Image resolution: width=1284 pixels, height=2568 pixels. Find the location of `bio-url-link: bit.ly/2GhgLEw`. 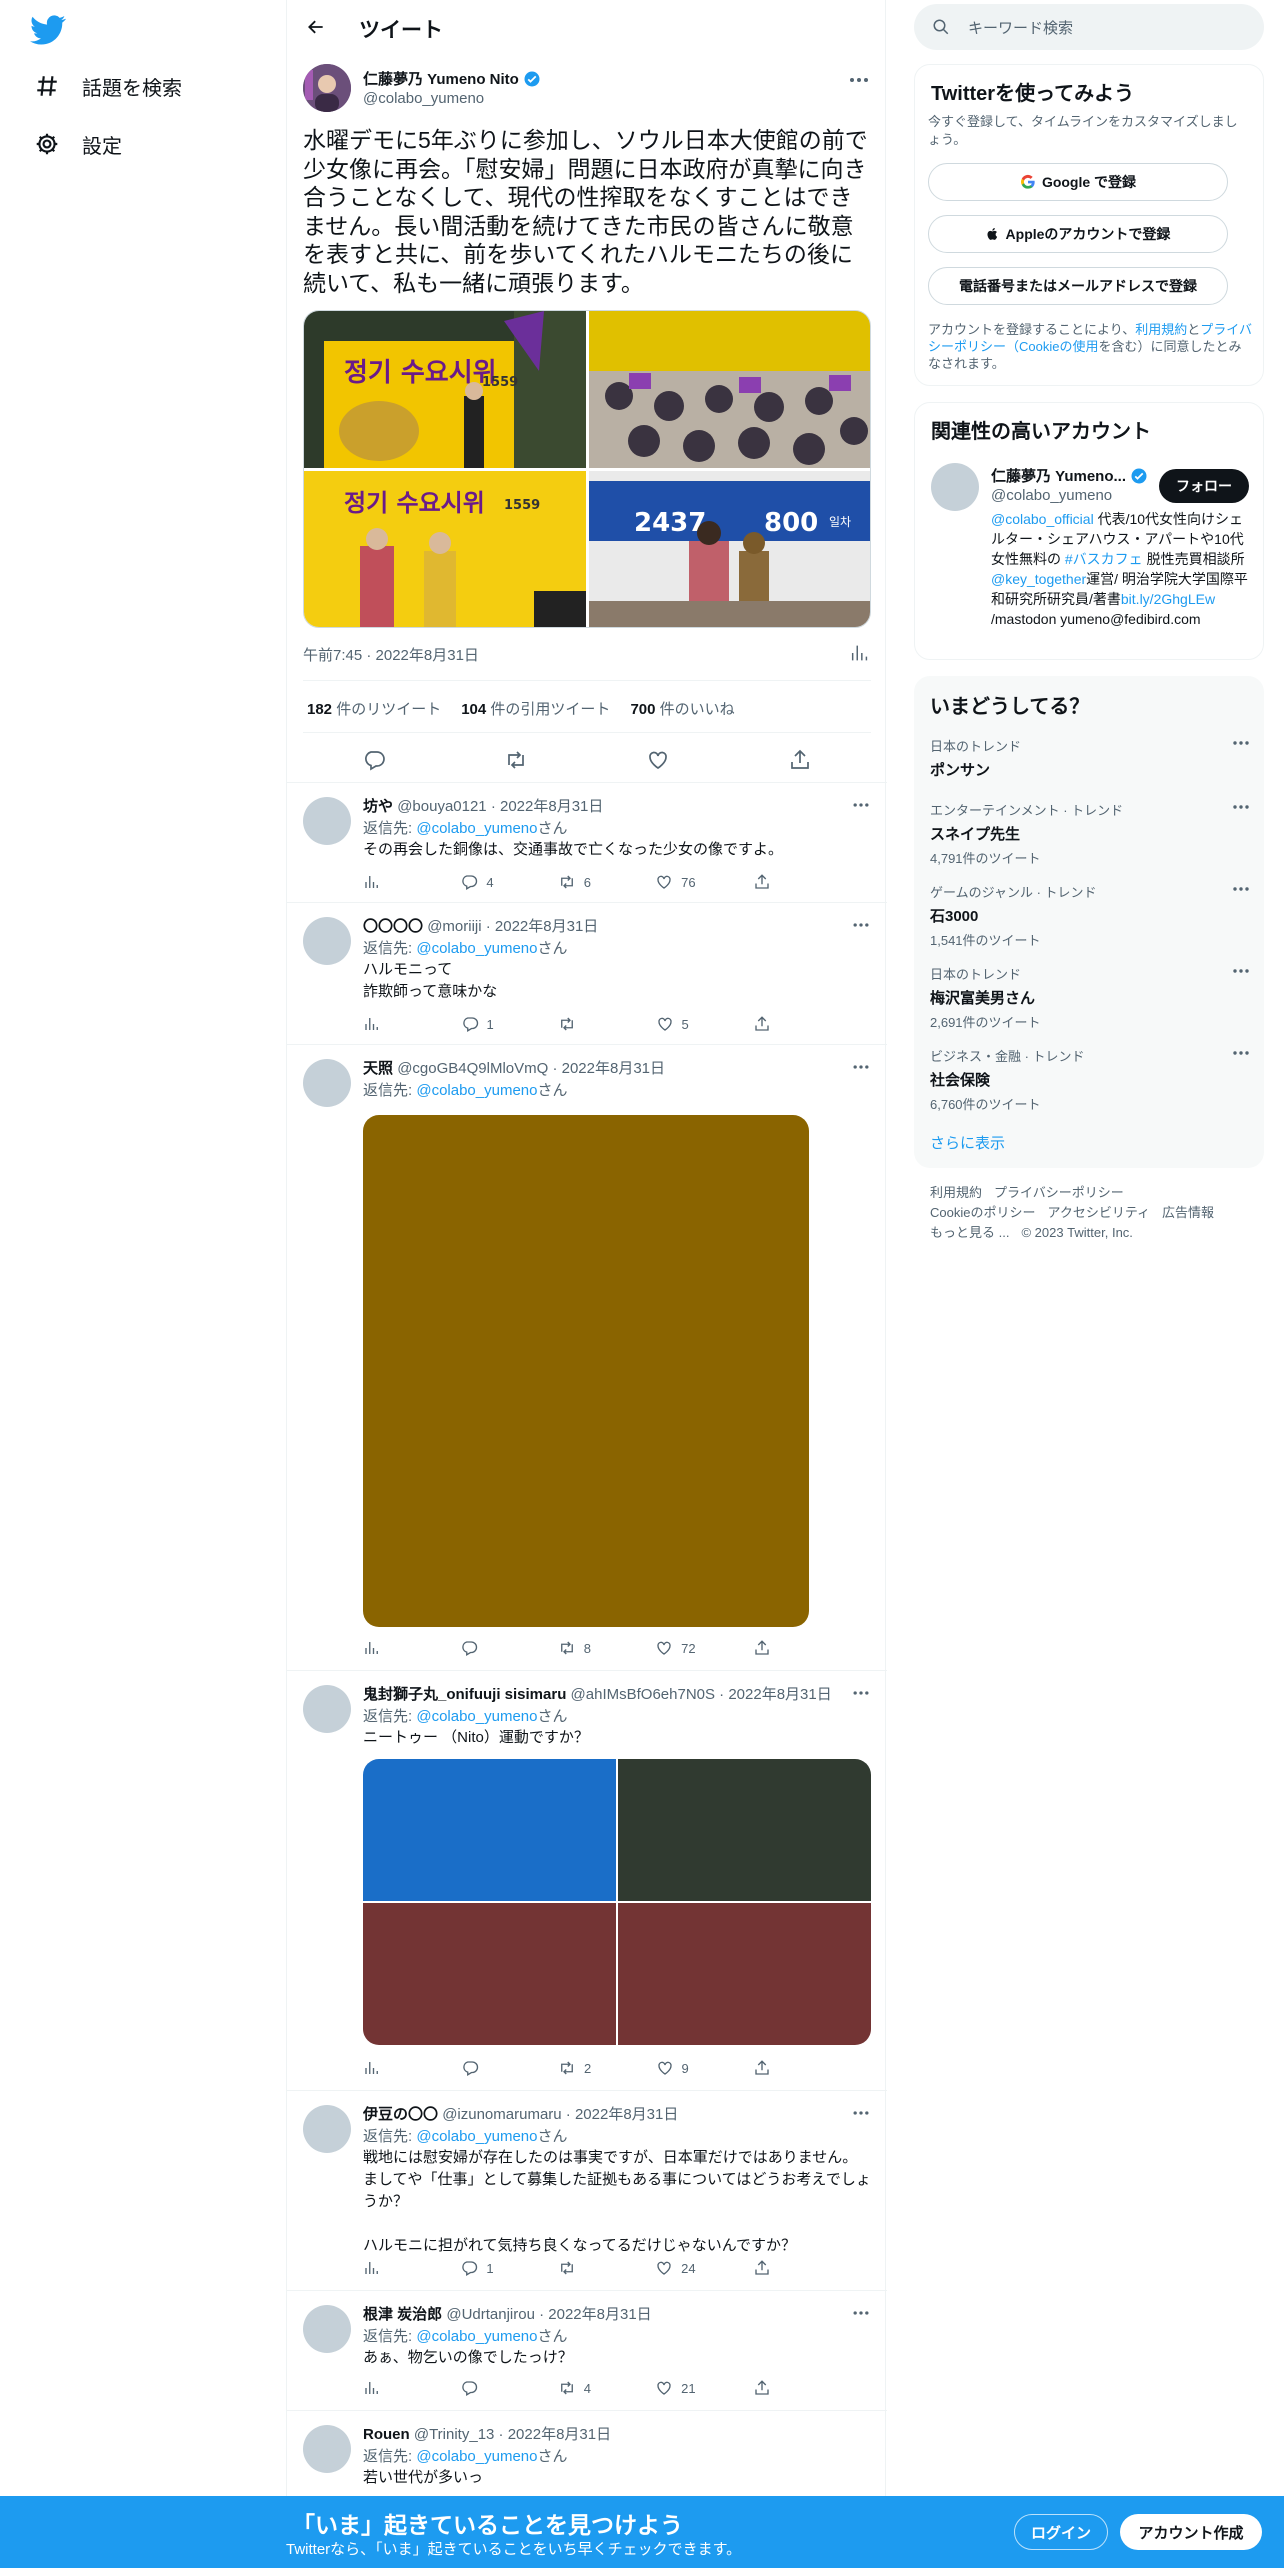

bio-url-link: bit.ly/2GhgLEw is located at coordinates (1168, 599).